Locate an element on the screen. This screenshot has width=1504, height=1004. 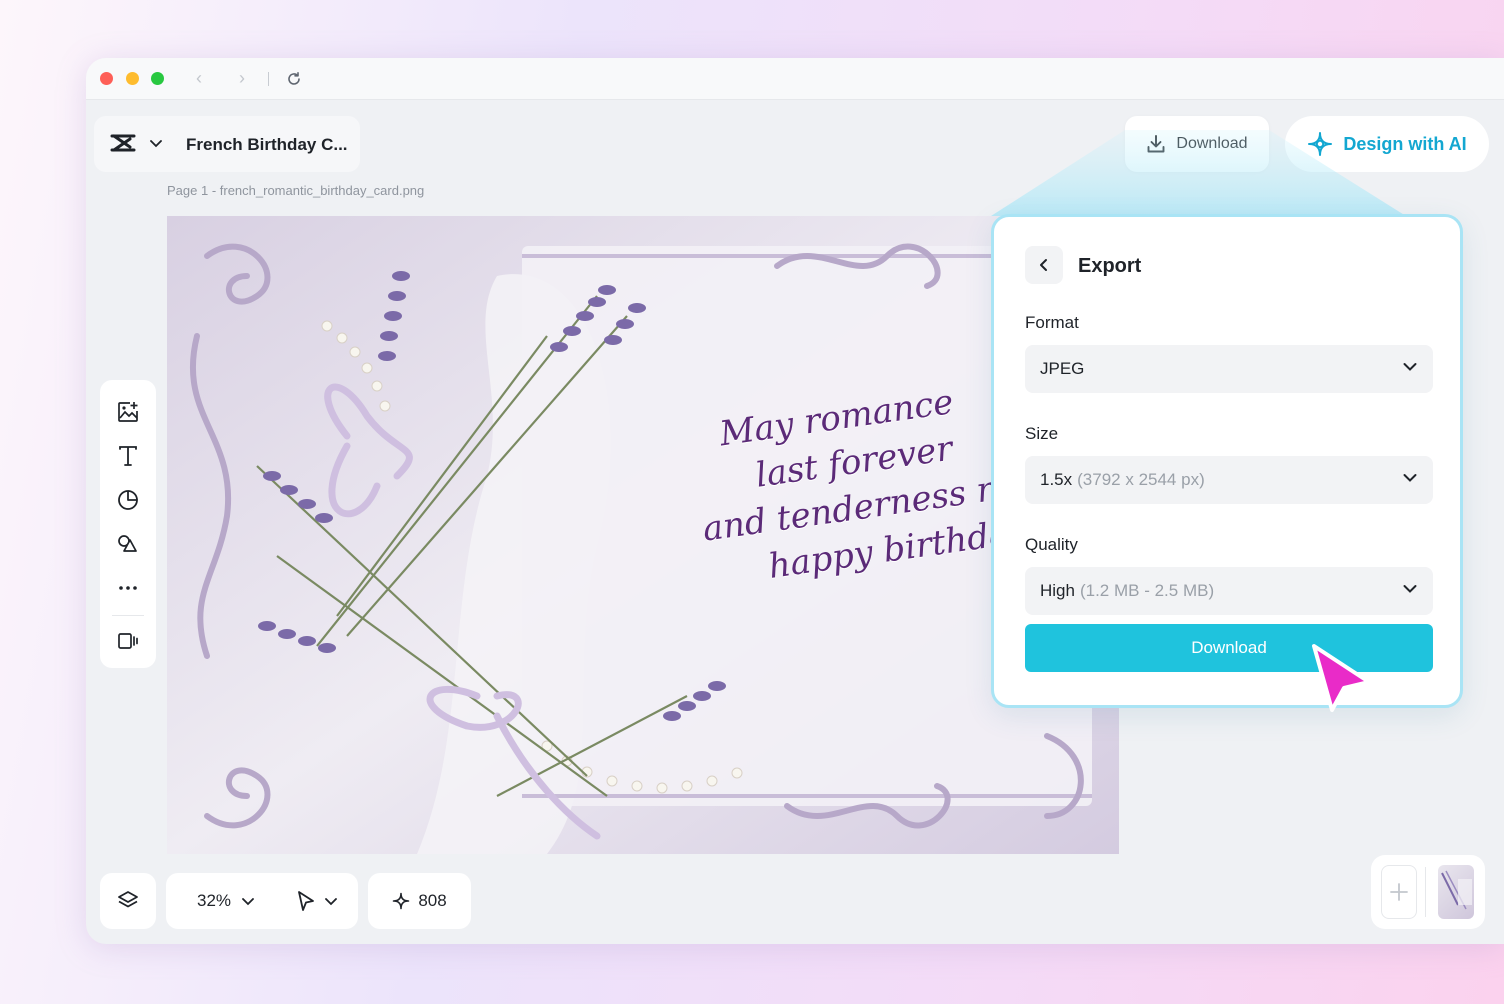
text-icon is located at coordinates (128, 455).